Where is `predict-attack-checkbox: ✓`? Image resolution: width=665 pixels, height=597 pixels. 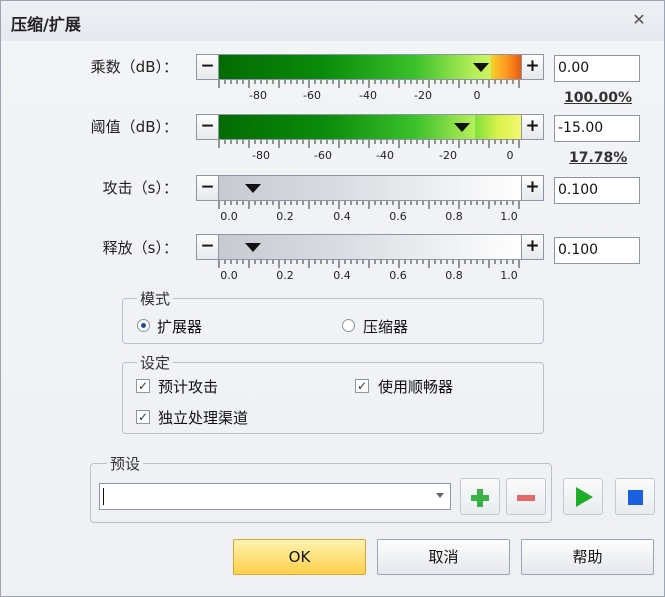
predict-attack-checkbox: ✓ is located at coordinates (143, 386).